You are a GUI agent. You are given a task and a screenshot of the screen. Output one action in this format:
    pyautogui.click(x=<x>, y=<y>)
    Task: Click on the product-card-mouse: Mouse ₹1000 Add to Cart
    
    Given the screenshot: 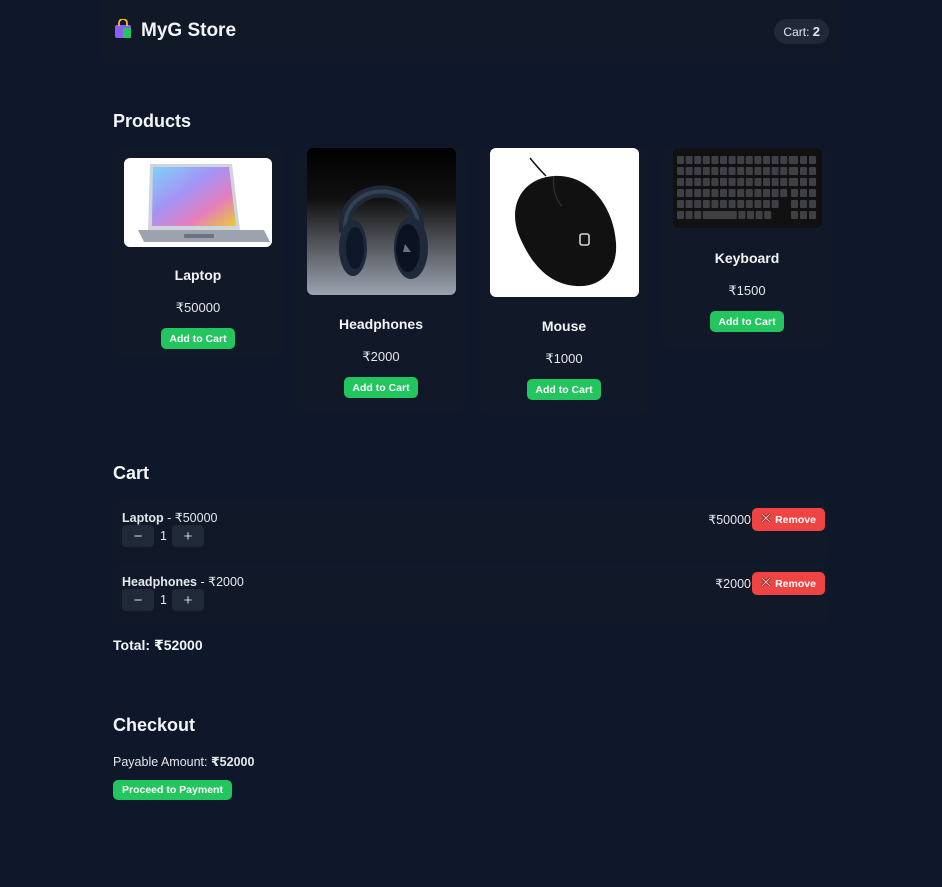 What is the action you would take?
    pyautogui.click(x=564, y=281)
    